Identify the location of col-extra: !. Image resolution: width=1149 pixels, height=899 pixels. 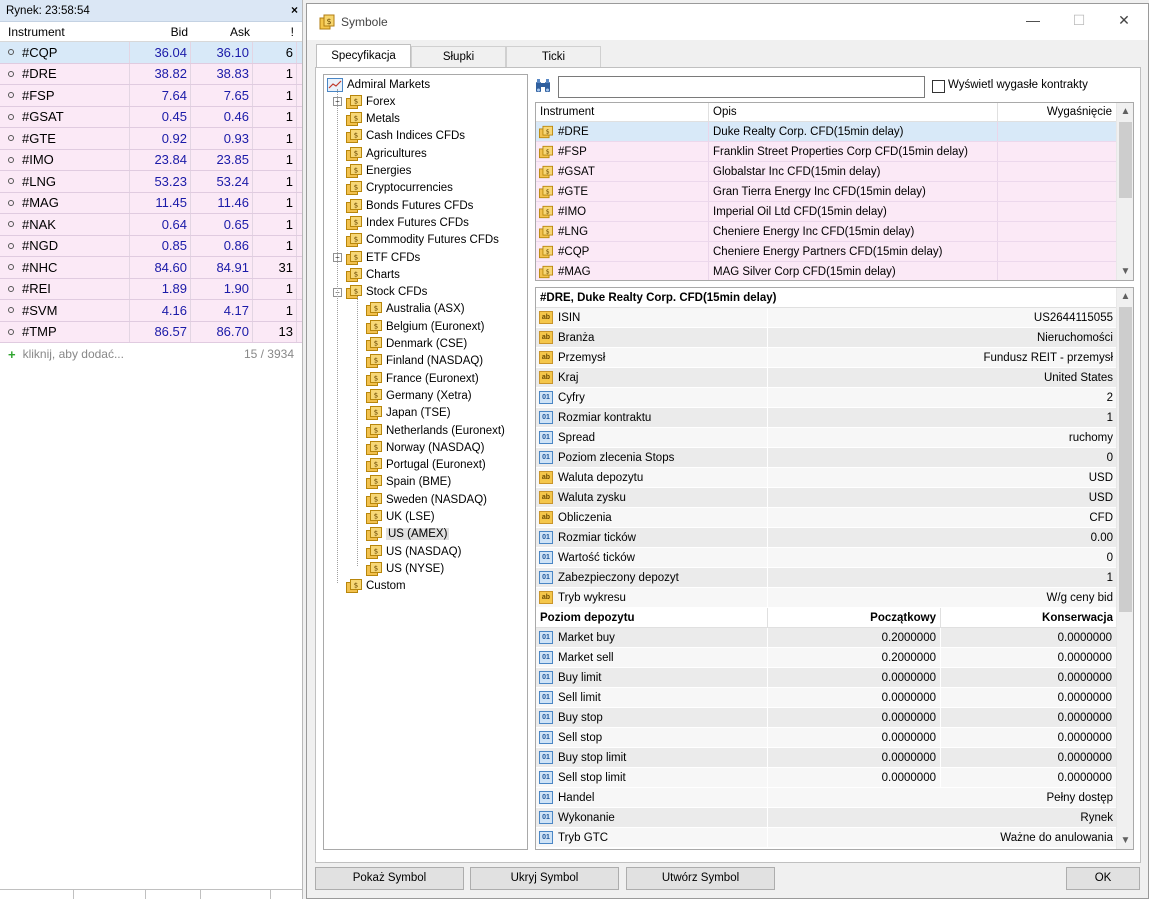
(275, 32).